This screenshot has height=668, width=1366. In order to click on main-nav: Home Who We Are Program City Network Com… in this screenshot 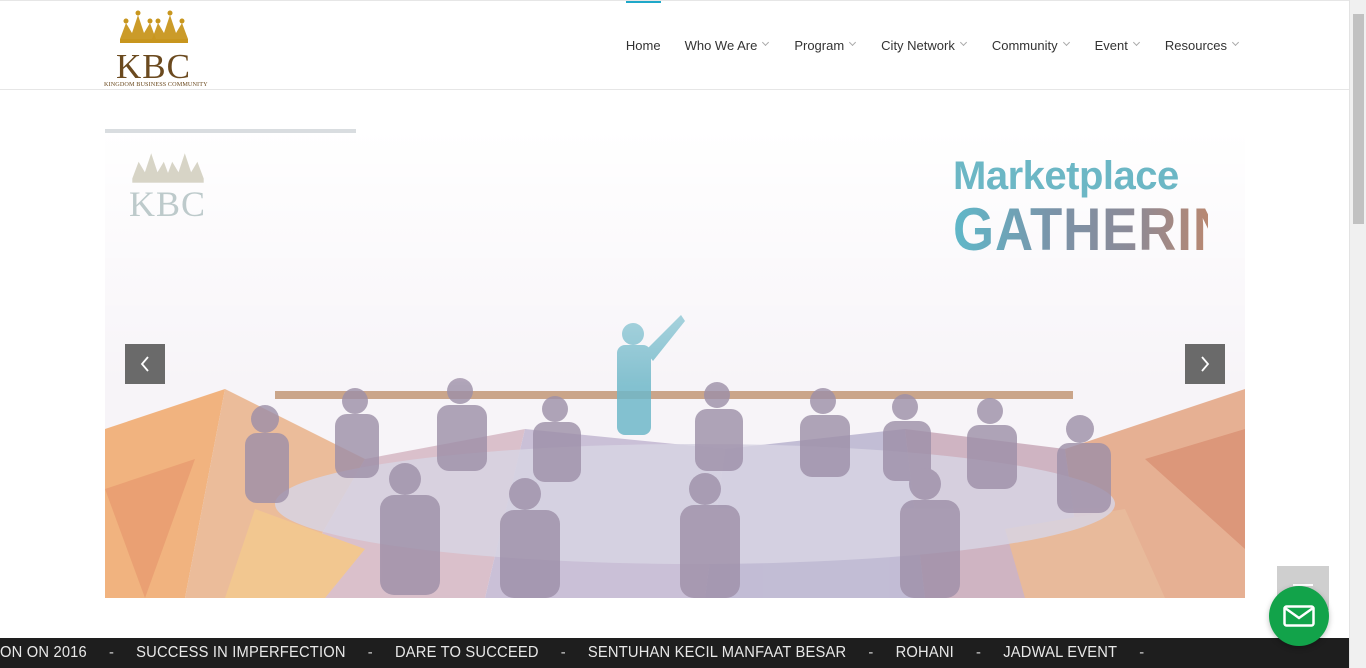, I will do `click(921, 45)`.